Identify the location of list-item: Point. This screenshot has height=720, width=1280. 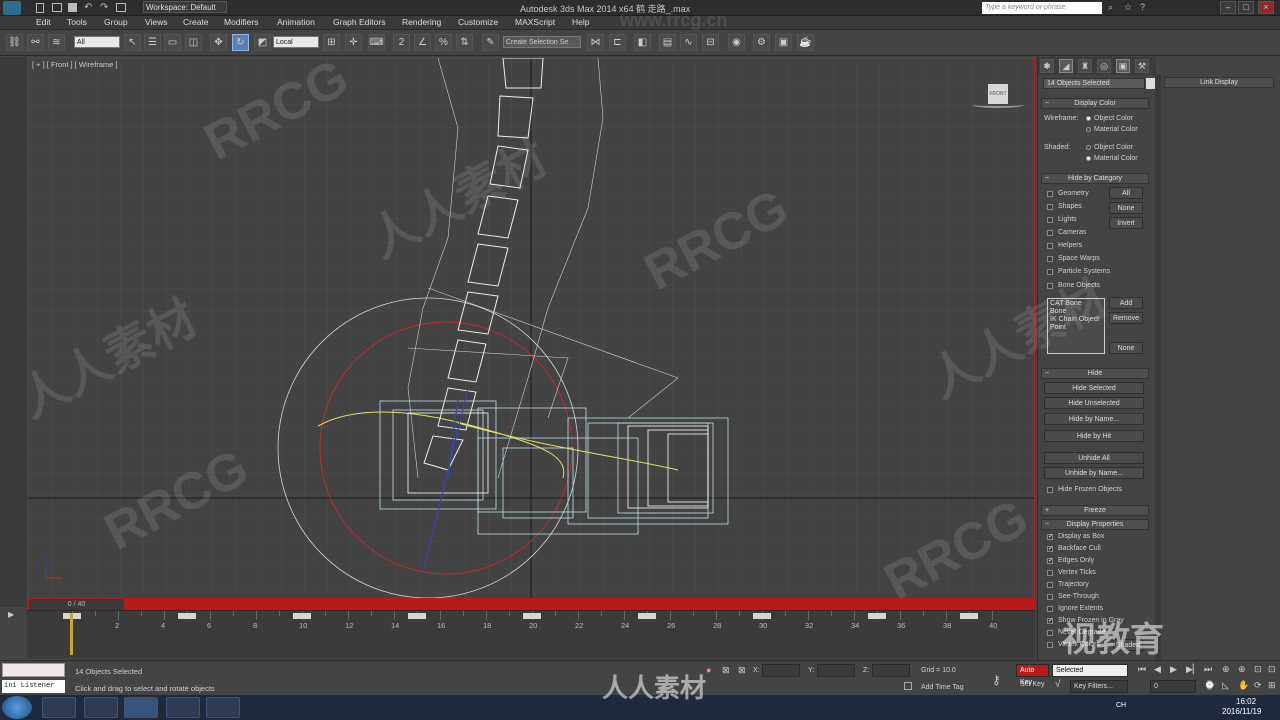
(1076, 328).